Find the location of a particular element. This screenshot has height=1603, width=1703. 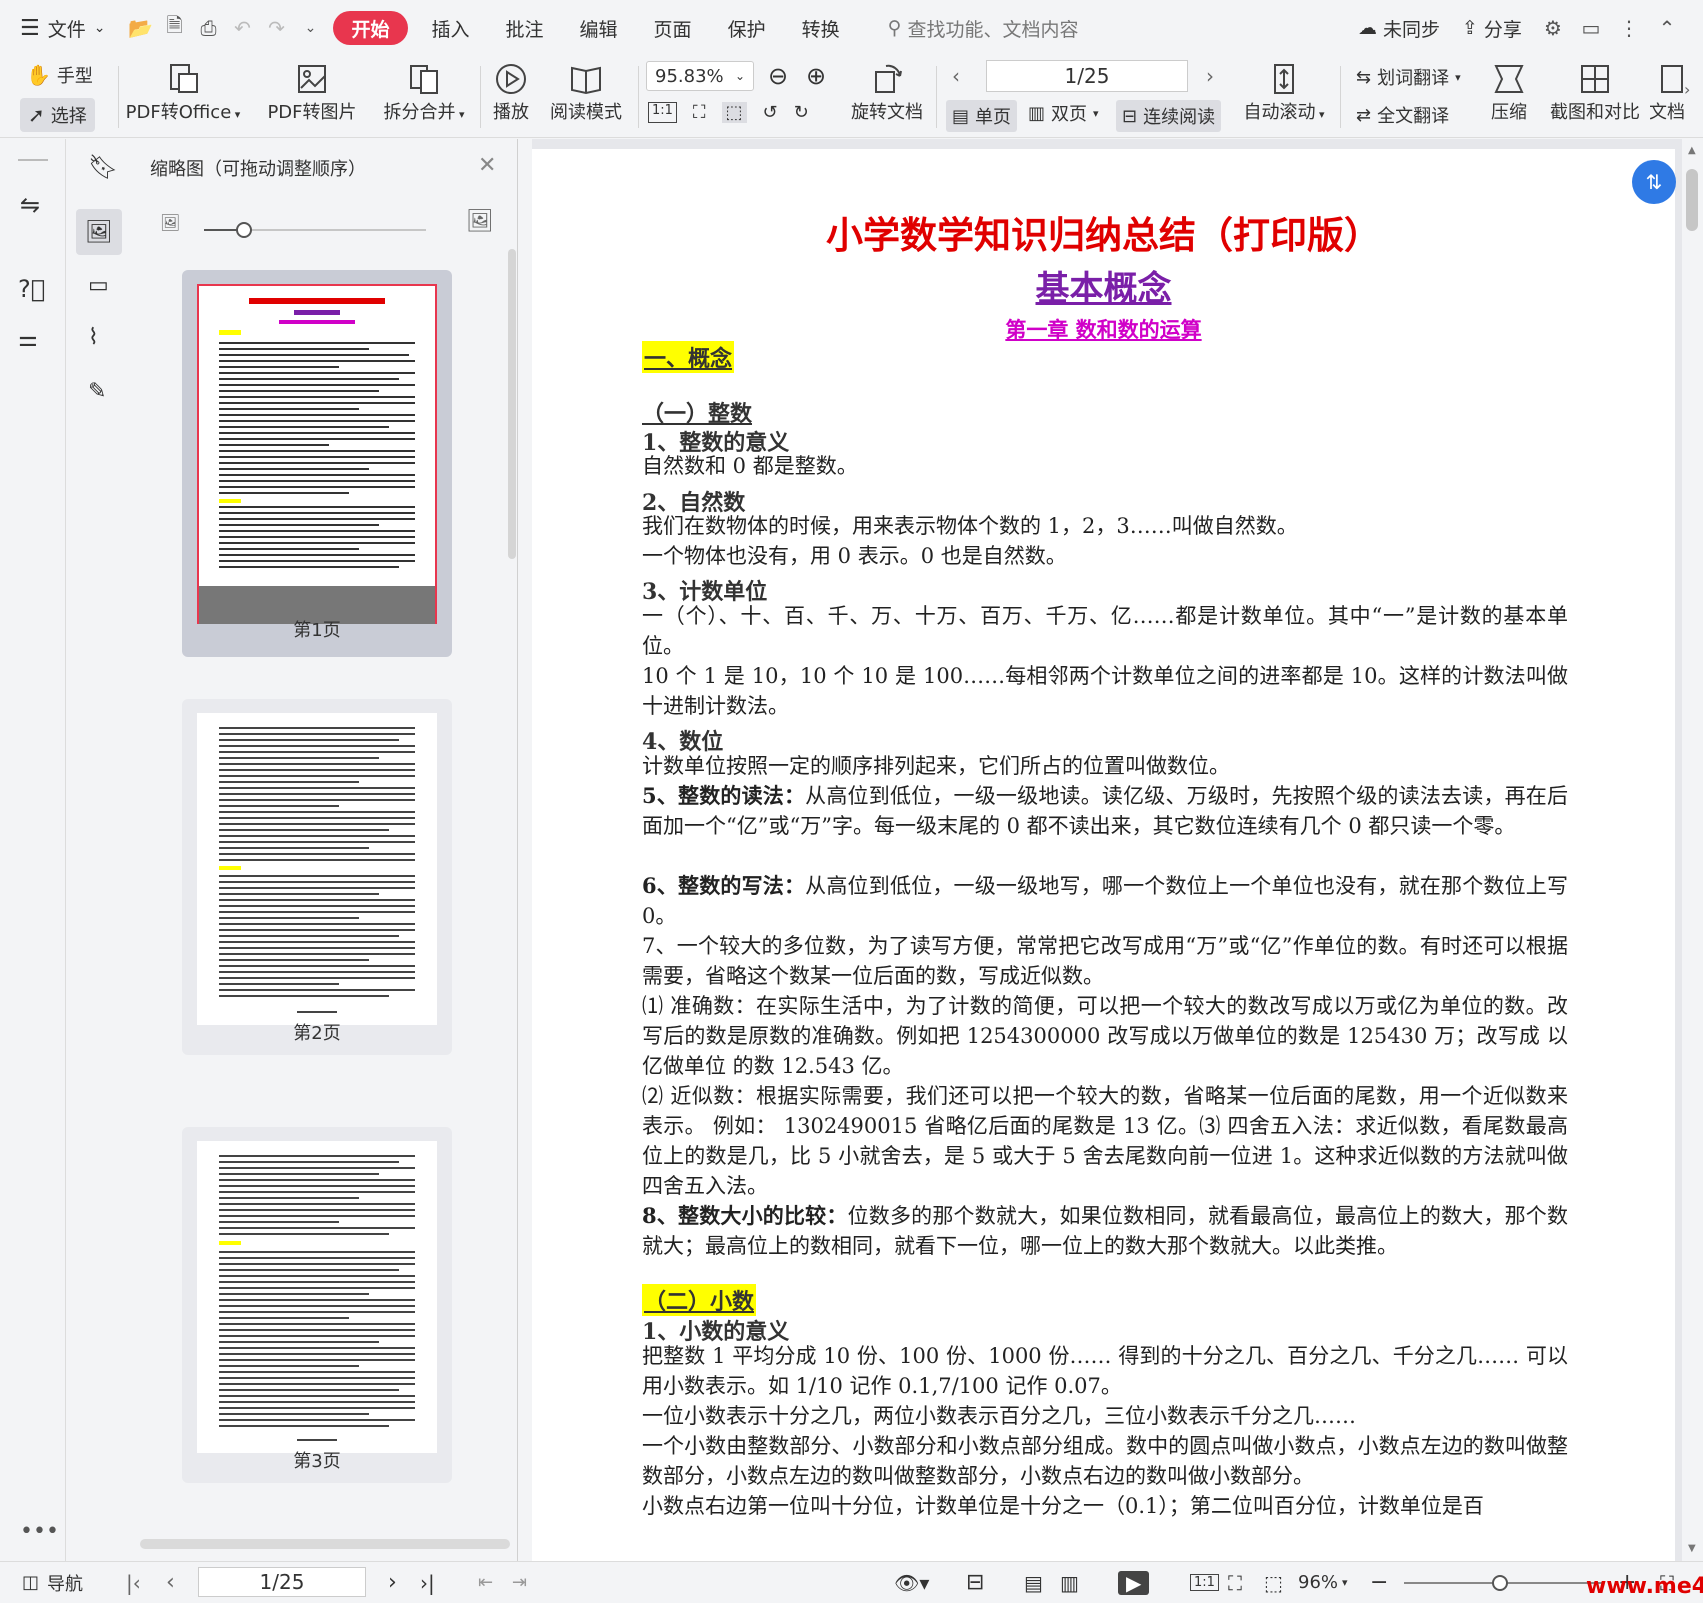

redo-icon: ↷ is located at coordinates (276, 28).